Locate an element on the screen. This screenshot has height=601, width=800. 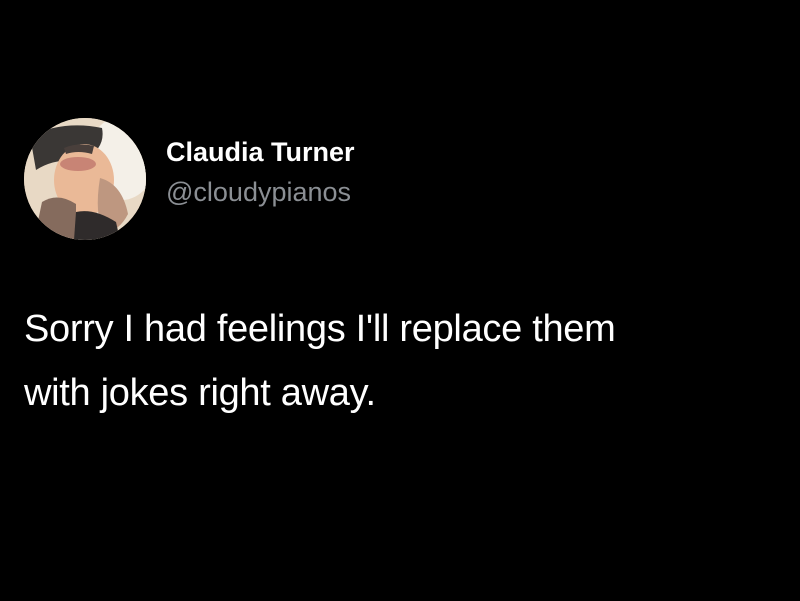
tweet-text-line-1: Sorry I had feelings I'll replace them is located at coordinates (320, 329).